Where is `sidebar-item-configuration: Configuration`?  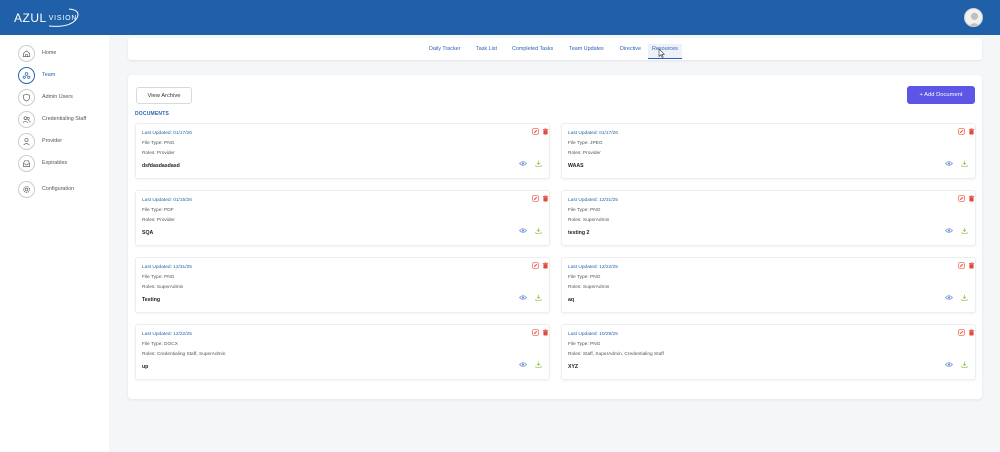
sidebar-item-configuration: Configuration is located at coordinates (46, 189).